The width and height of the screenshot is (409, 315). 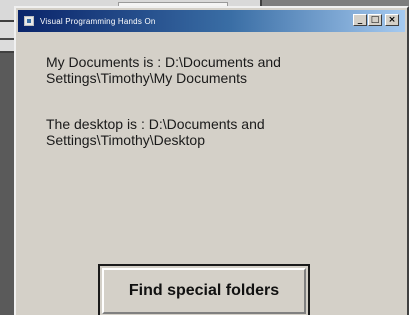 I want to click on window-title: Visual Programming Hands On, so click(x=98, y=21).